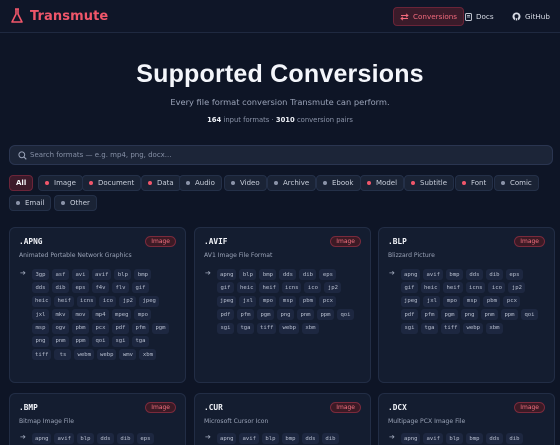 This screenshot has height=445, width=560. What do you see at coordinates (100, 315) in the screenshot?
I see `target-format-chip: mp4` at bounding box center [100, 315].